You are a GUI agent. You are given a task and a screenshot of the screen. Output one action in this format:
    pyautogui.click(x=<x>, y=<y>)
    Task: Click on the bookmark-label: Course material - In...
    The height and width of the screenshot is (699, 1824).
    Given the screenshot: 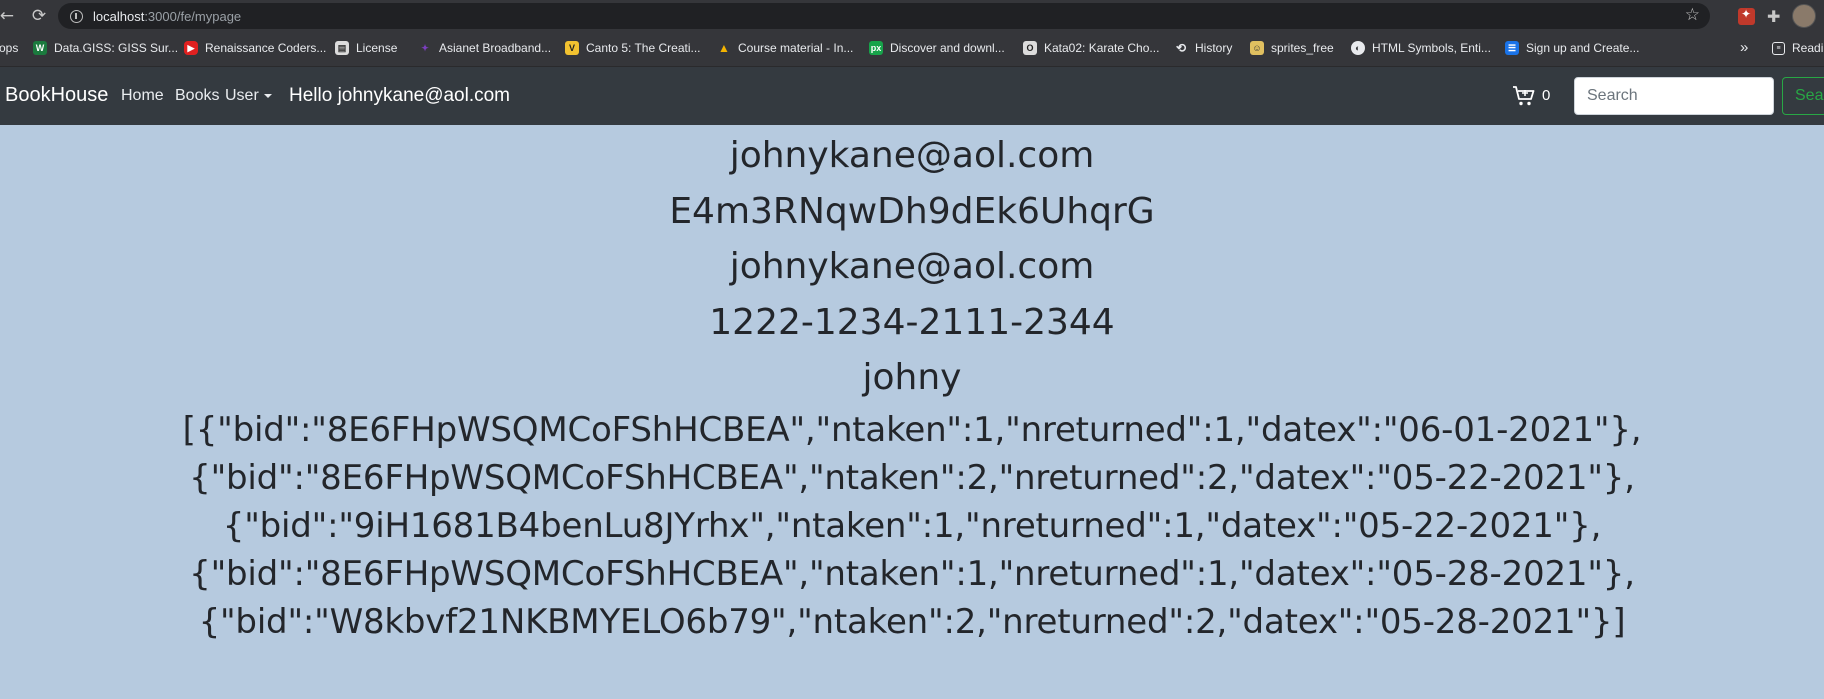 What is the action you would take?
    pyautogui.click(x=796, y=48)
    